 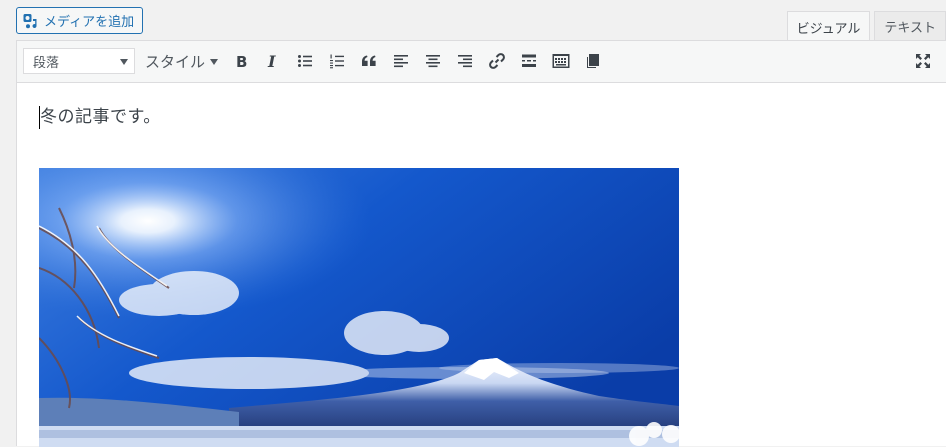 I want to click on quote-icon, so click(x=369, y=60).